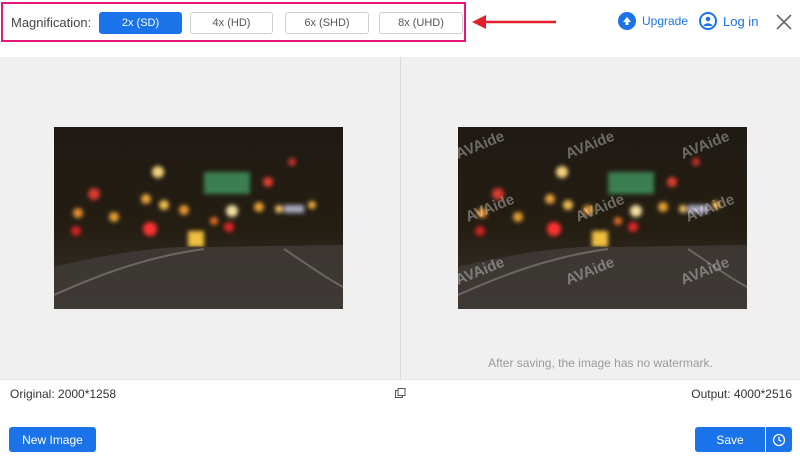  What do you see at coordinates (400, 437) in the screenshot?
I see `action-bar: New Image Save` at bounding box center [400, 437].